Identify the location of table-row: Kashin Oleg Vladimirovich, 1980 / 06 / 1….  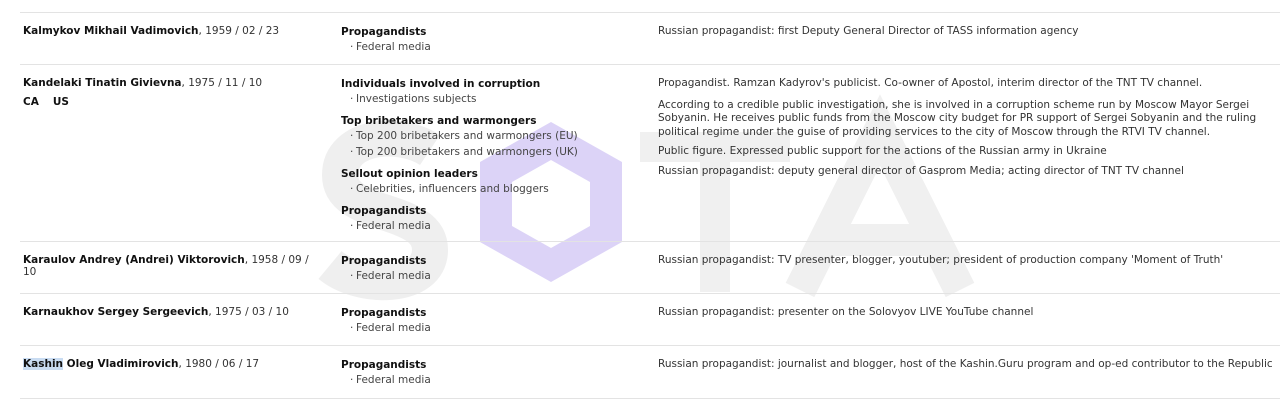
(650, 372).